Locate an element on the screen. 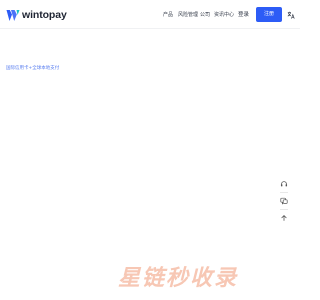 Image resolution: width=320 pixels, height=300 pixels. arrow-up-icon is located at coordinates (284, 218).